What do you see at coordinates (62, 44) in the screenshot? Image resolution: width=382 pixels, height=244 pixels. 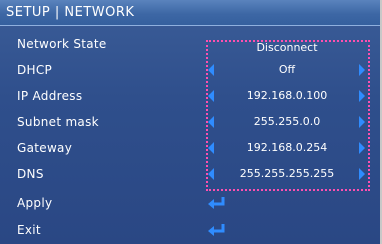 I see `network-state-label: Network State` at bounding box center [62, 44].